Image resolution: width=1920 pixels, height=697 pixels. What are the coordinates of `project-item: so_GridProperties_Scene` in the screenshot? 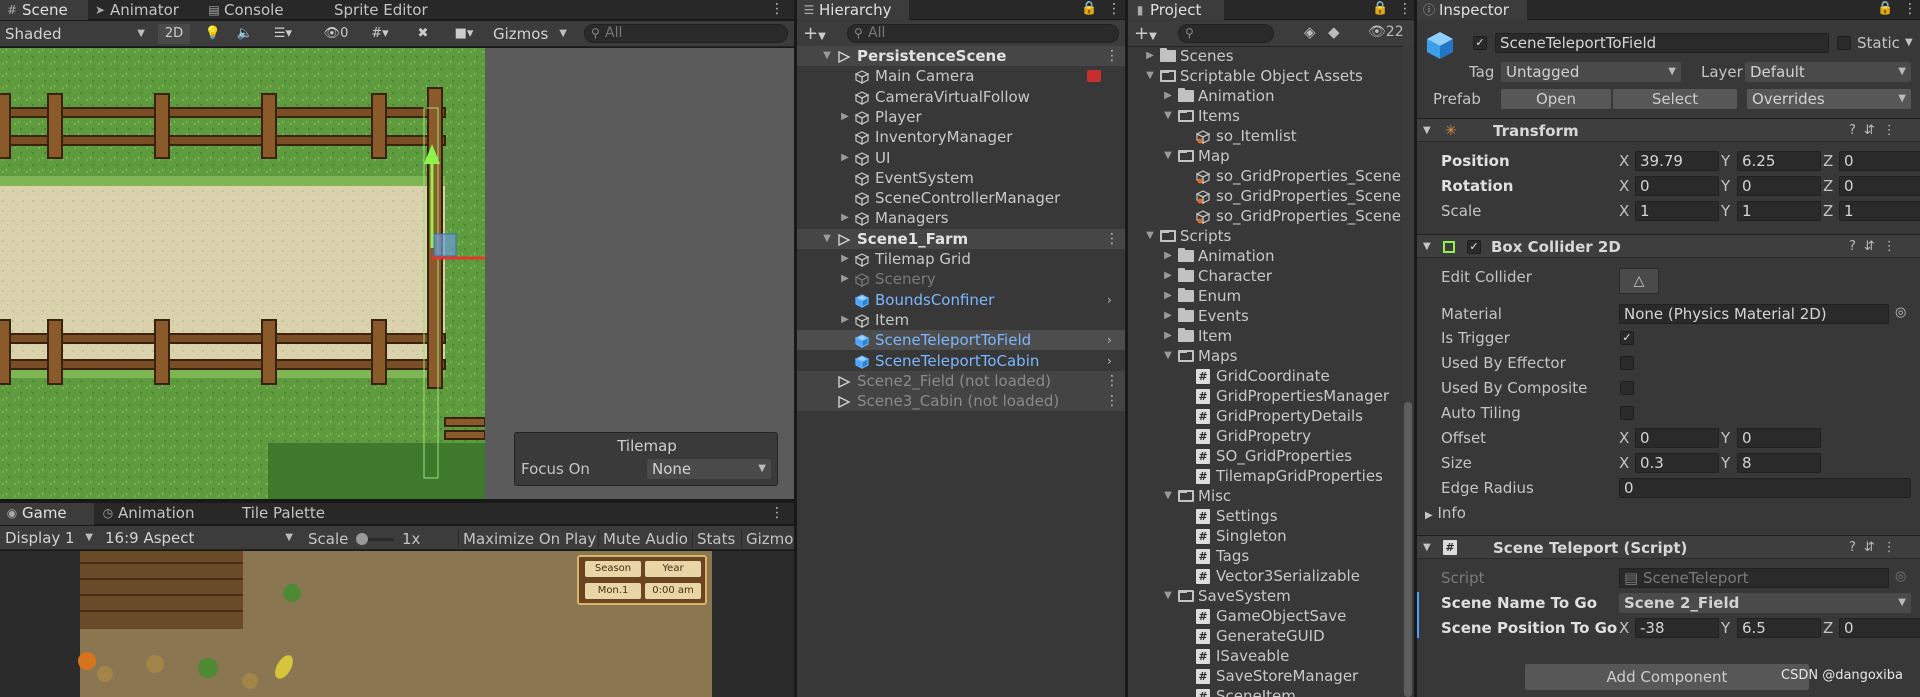 It's located at (1266, 196).